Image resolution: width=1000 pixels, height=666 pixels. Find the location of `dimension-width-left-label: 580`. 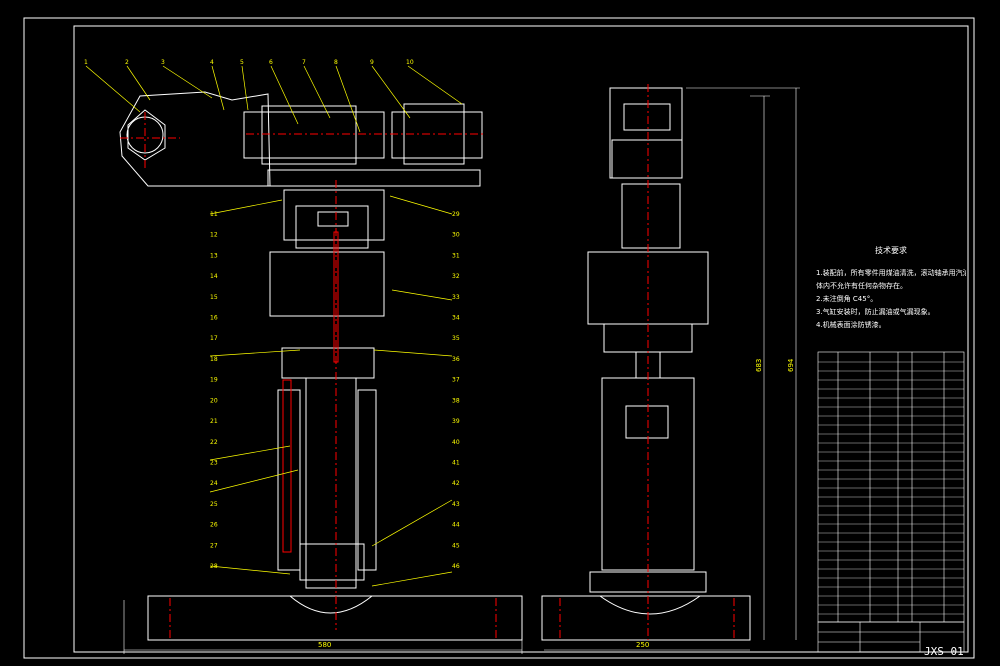

dimension-width-left-label: 580 is located at coordinates (324, 645).